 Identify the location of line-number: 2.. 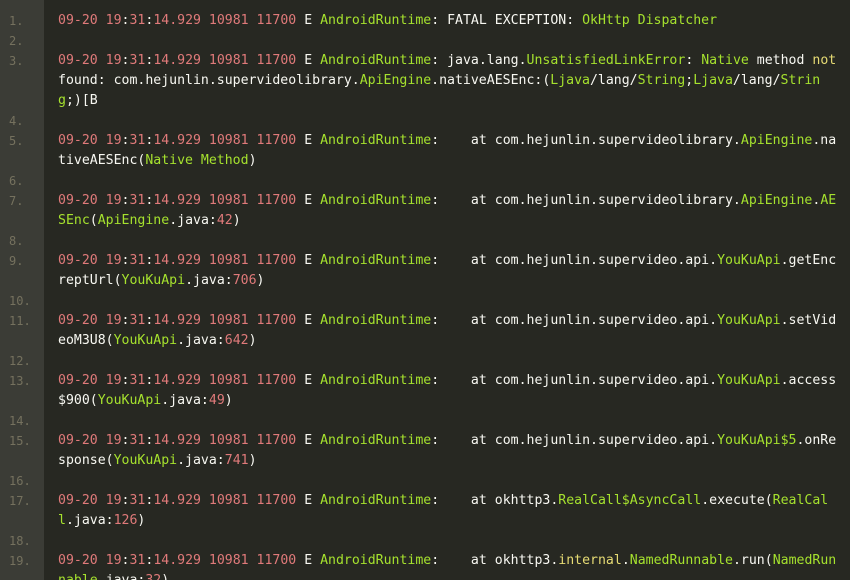
(16, 41).